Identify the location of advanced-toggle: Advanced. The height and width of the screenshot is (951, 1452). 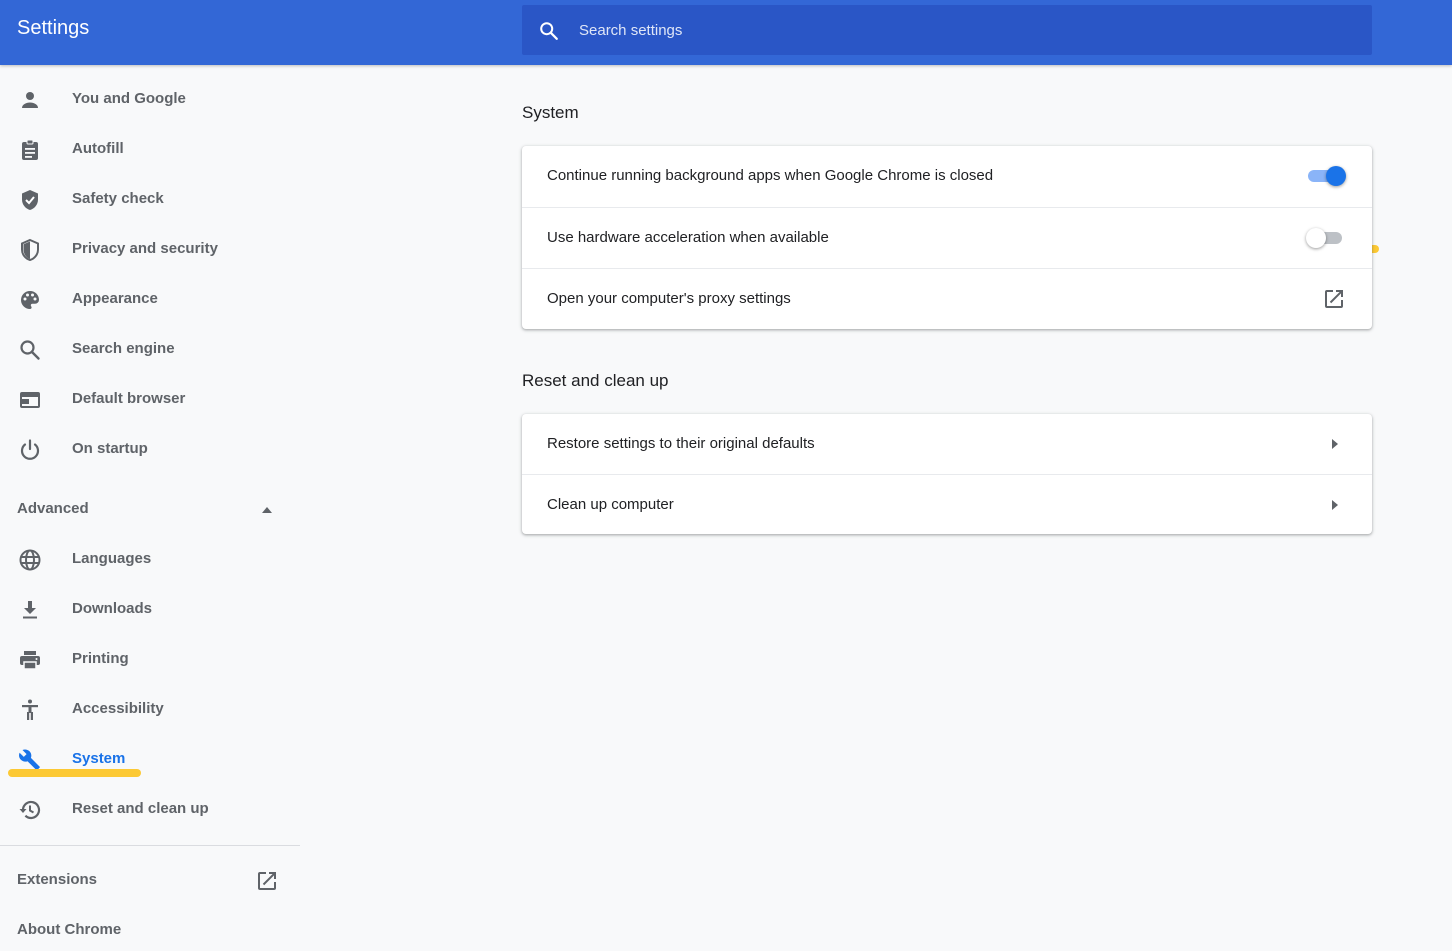
(150, 510).